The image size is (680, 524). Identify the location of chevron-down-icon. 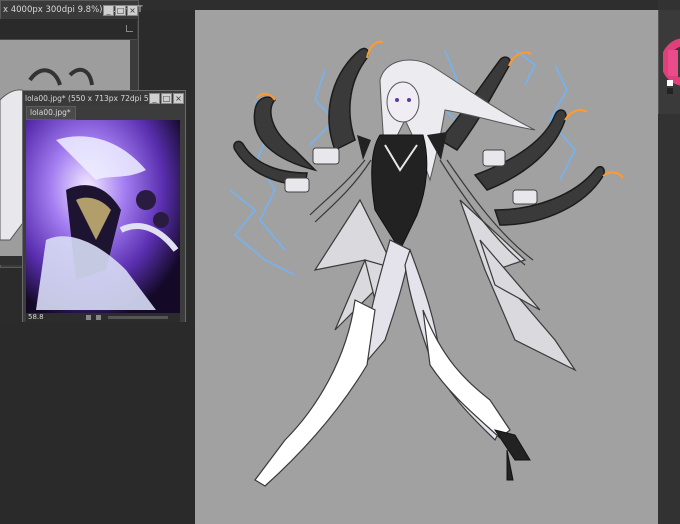
(129, 28).